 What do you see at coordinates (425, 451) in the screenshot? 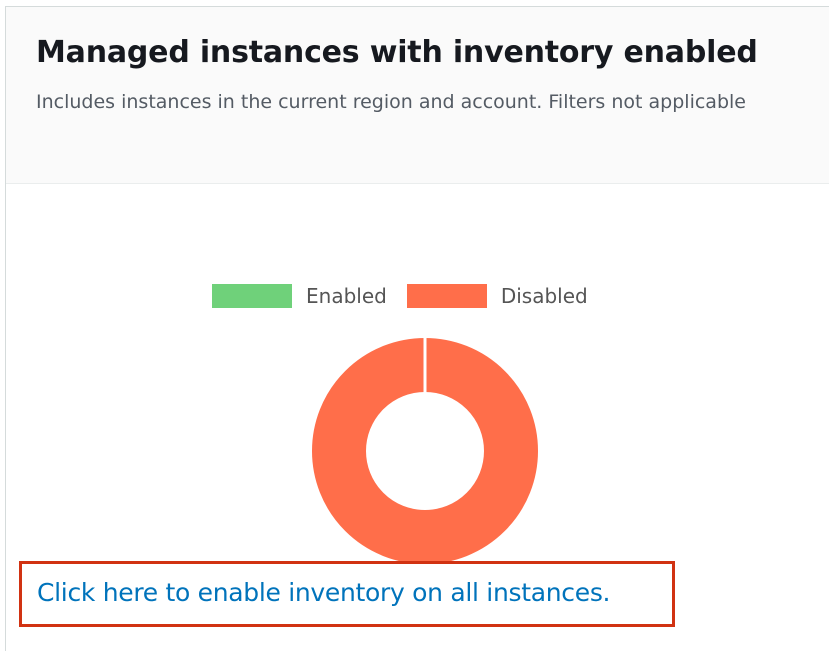
I see `donut-chart` at bounding box center [425, 451].